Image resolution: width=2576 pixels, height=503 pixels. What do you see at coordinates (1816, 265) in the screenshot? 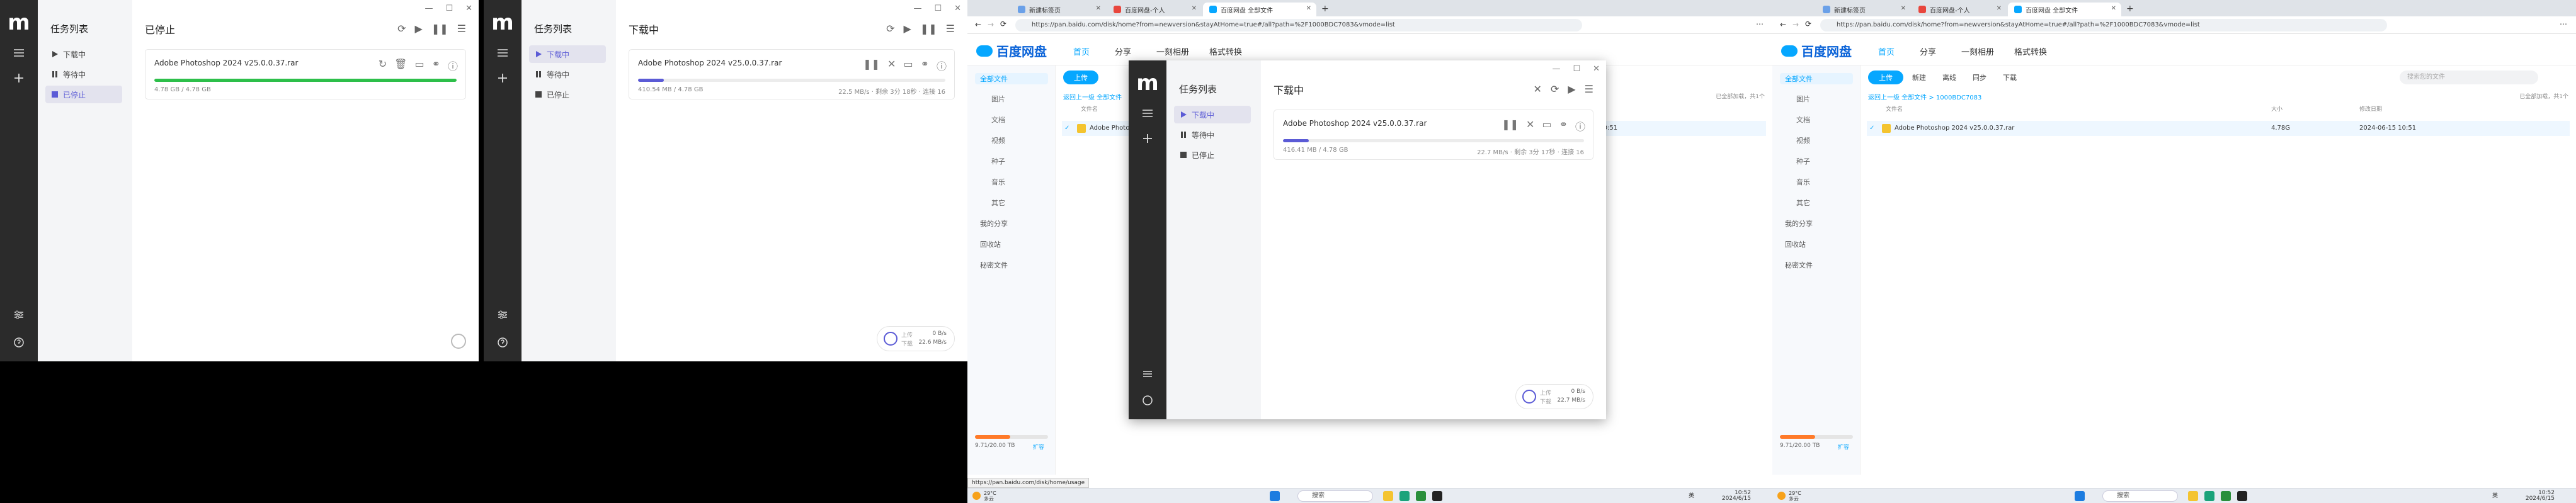
I see `sidebar-item-secret: 秘密文件` at bounding box center [1816, 265].